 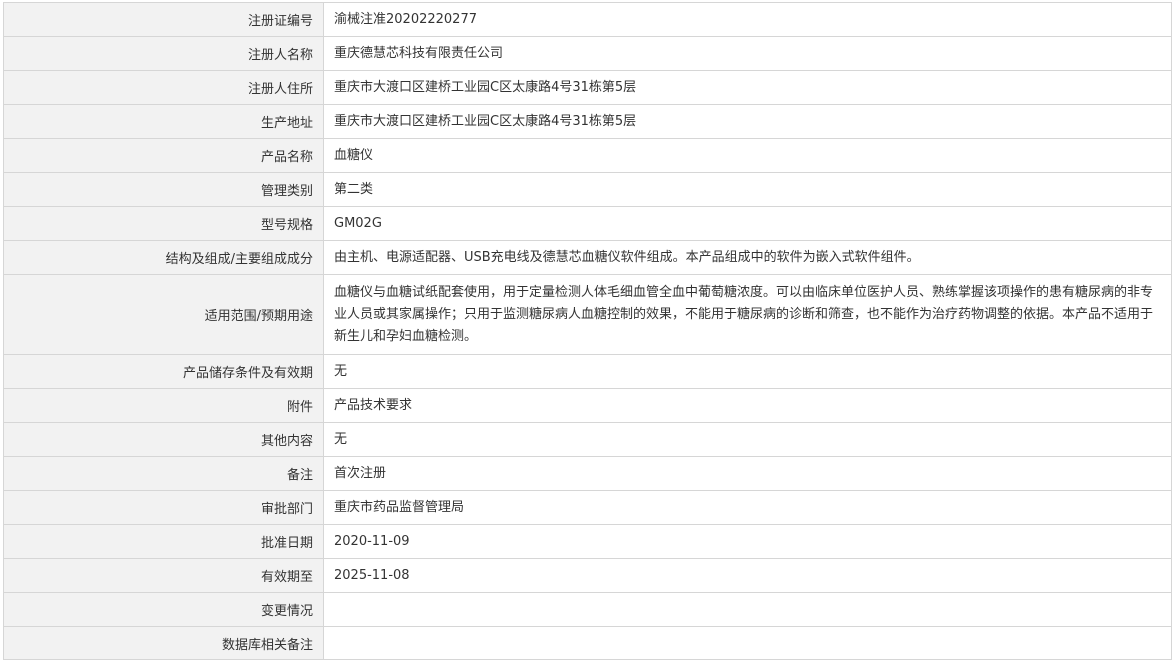 I want to click on table-row: 审批部门 重庆市药品监督管理局, so click(x=587, y=507).